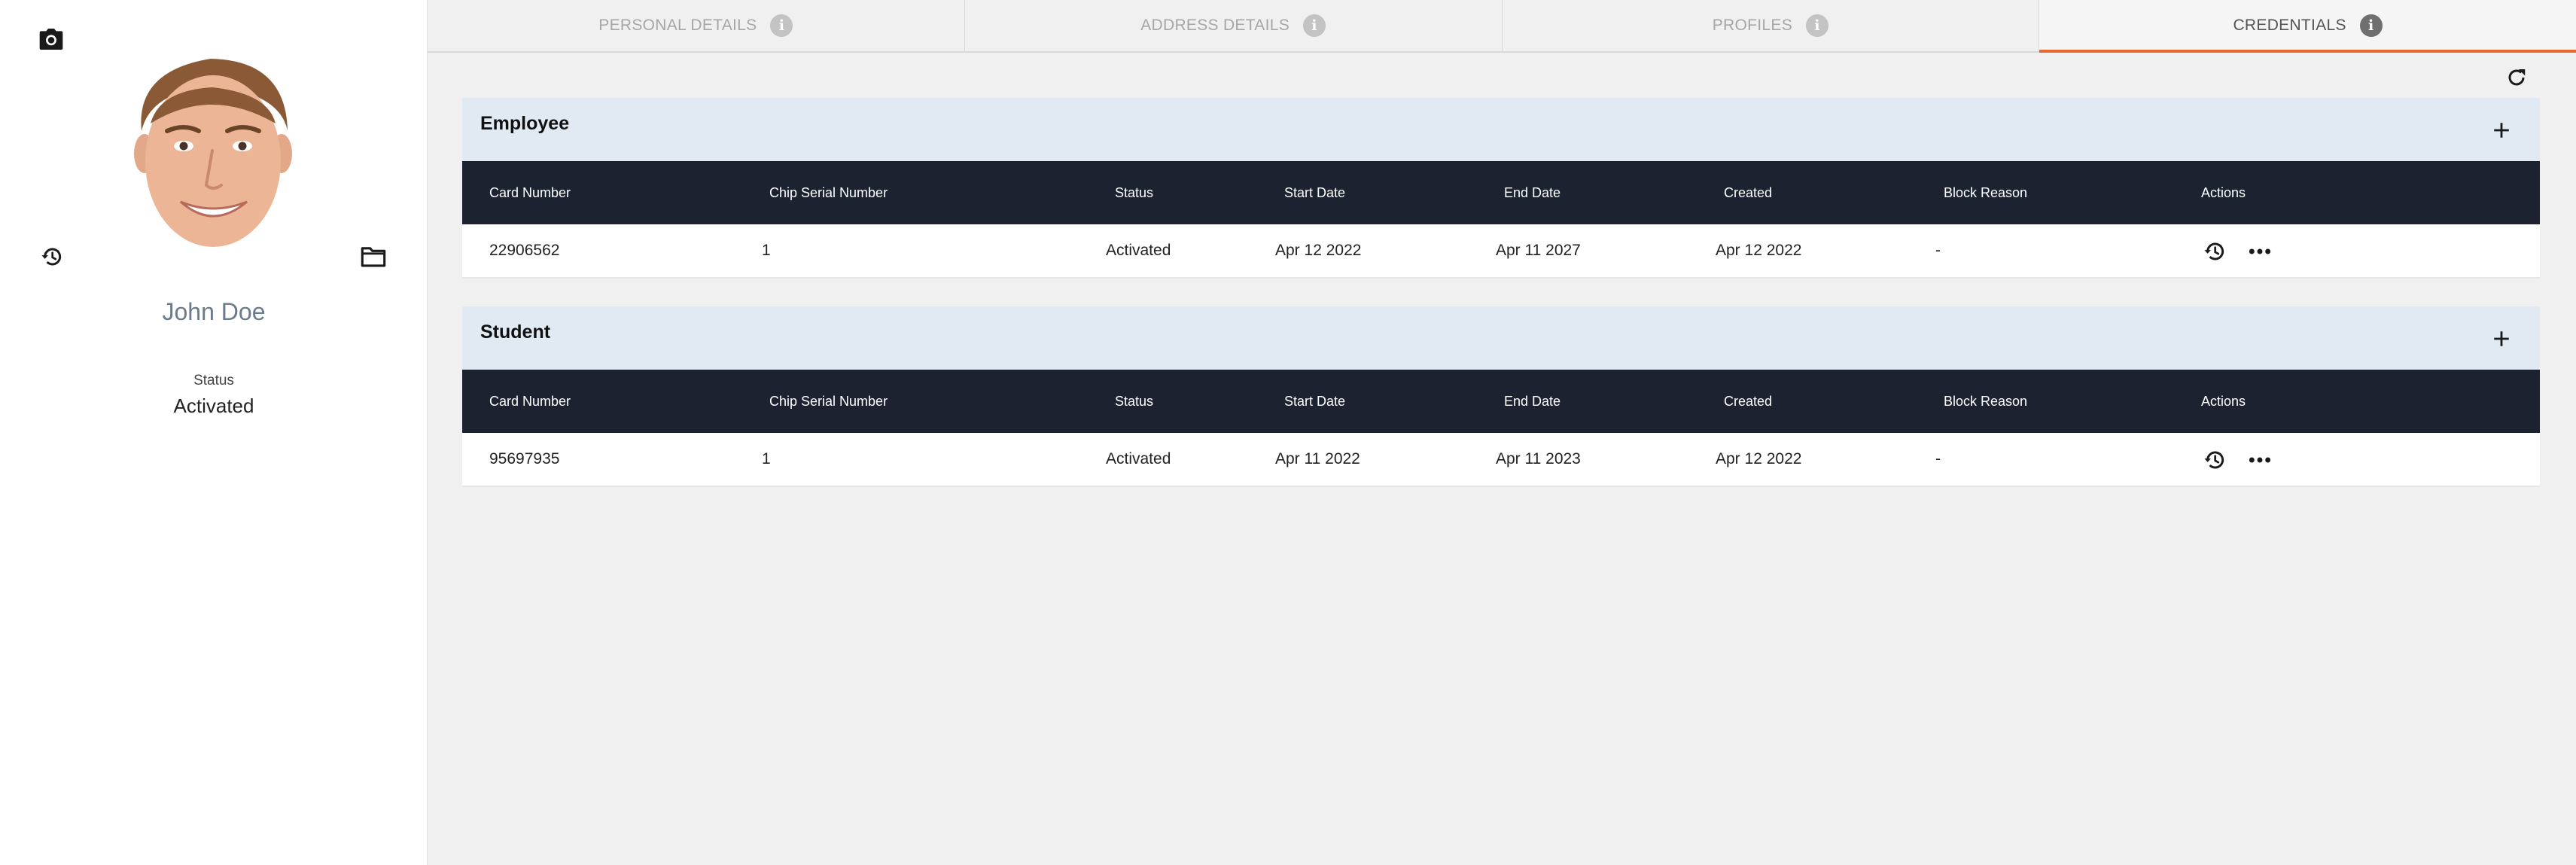 Image resolution: width=2576 pixels, height=865 pixels. I want to click on folder-icon, so click(373, 256).